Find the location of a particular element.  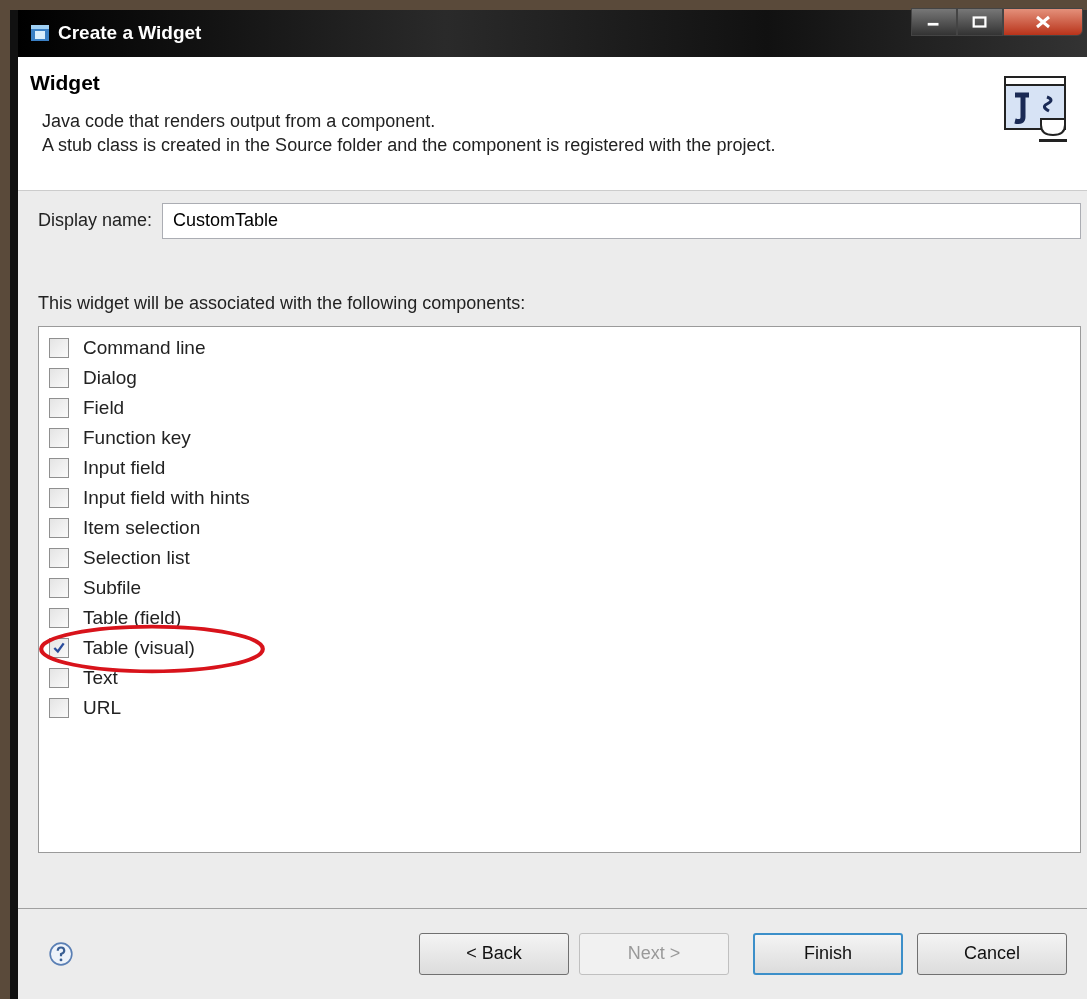

maximize-button is located at coordinates (980, 22).